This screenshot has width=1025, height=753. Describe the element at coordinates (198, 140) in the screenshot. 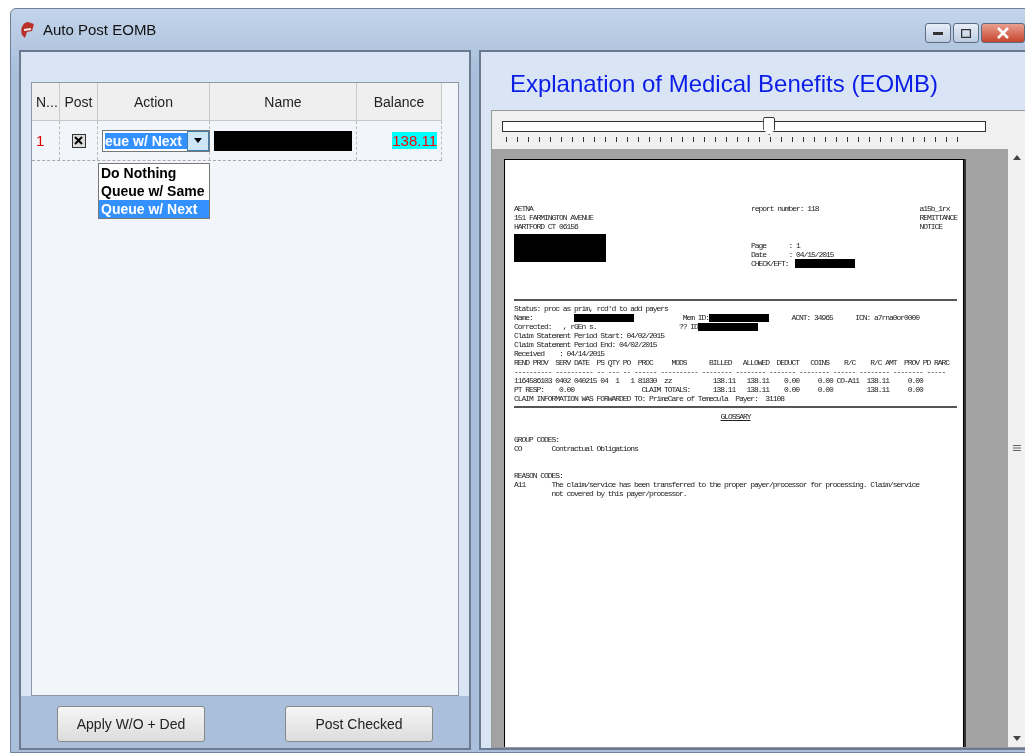

I see `caret-icon` at that location.